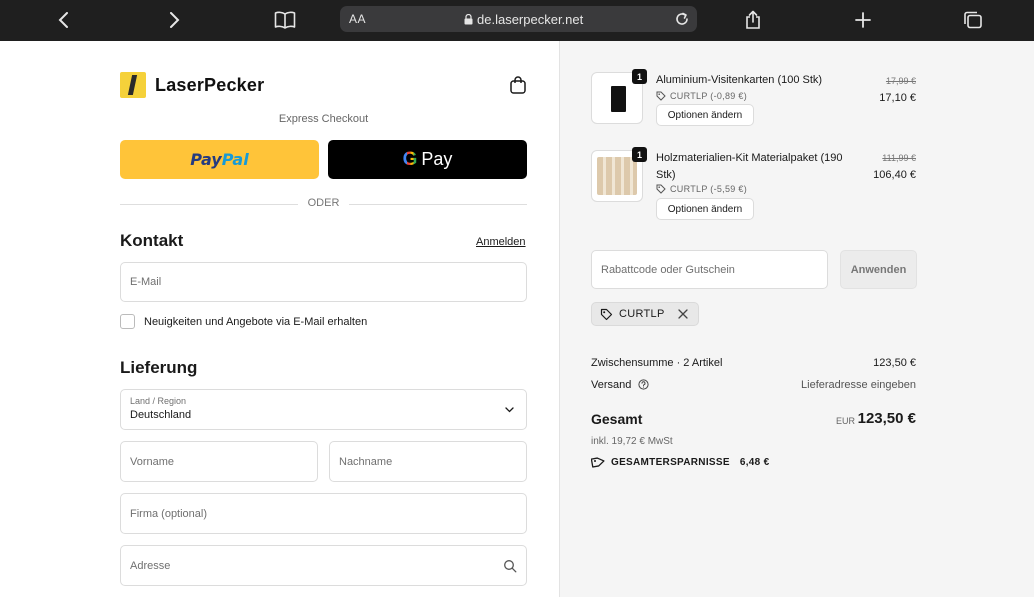  I want to click on firstname-input, so click(219, 461).